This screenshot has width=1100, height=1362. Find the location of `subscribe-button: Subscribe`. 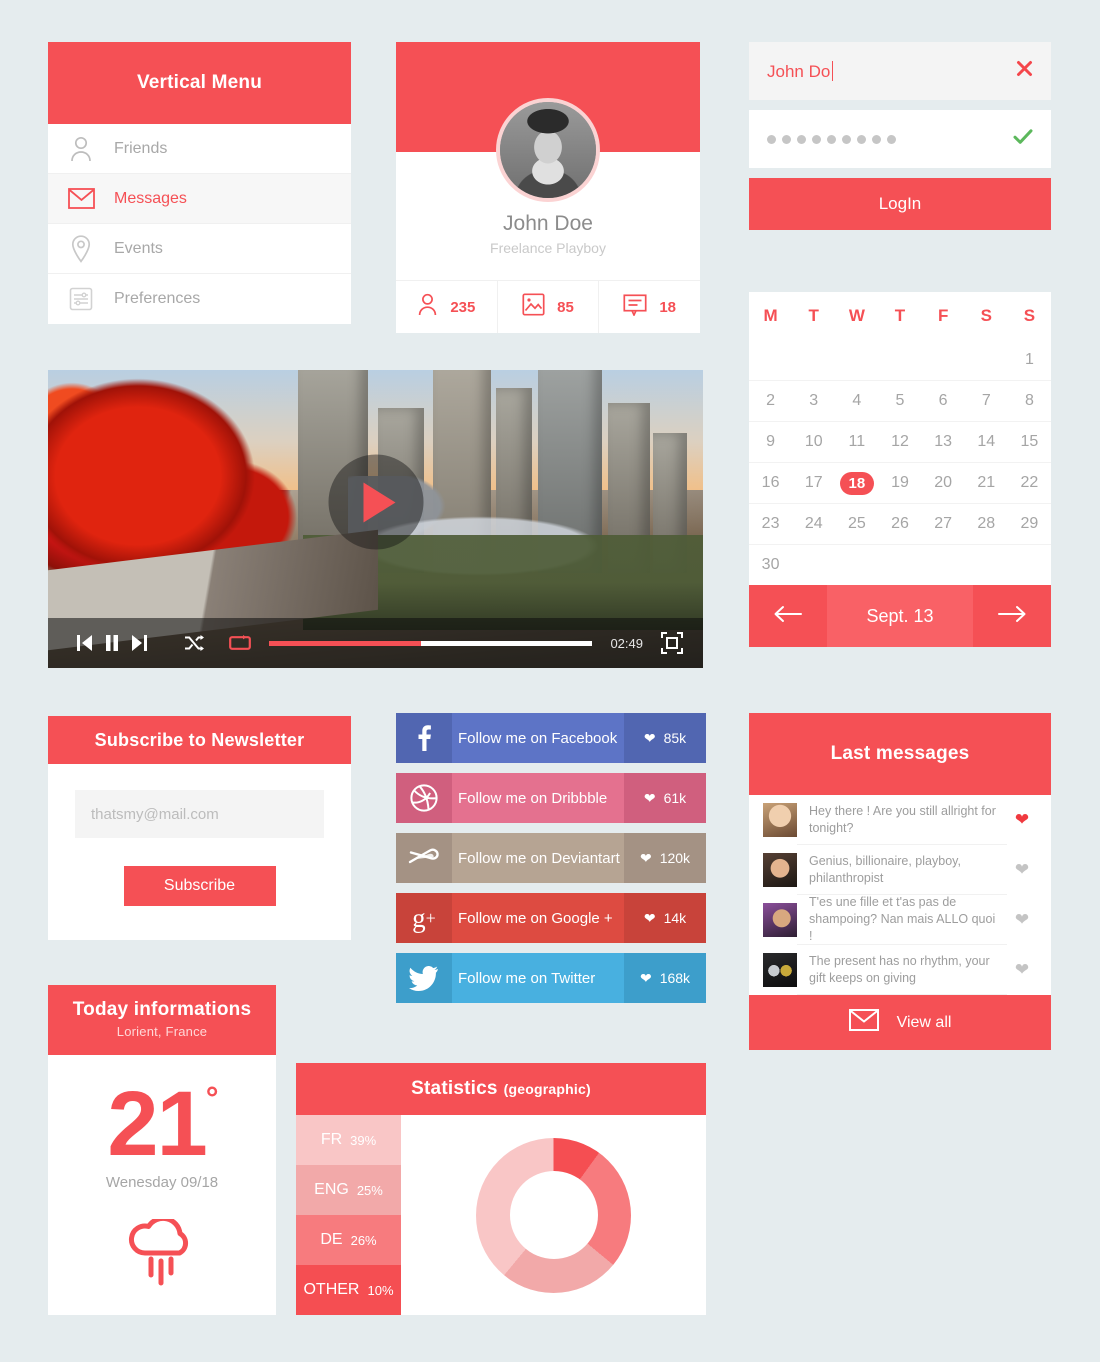

subscribe-button: Subscribe is located at coordinates (199, 886).